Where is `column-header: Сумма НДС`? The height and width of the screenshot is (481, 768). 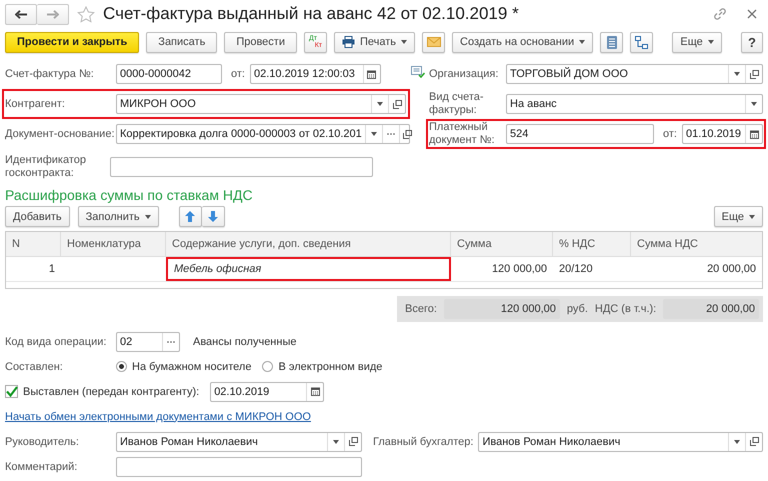
column-header: Сумма НДС is located at coordinates (696, 244).